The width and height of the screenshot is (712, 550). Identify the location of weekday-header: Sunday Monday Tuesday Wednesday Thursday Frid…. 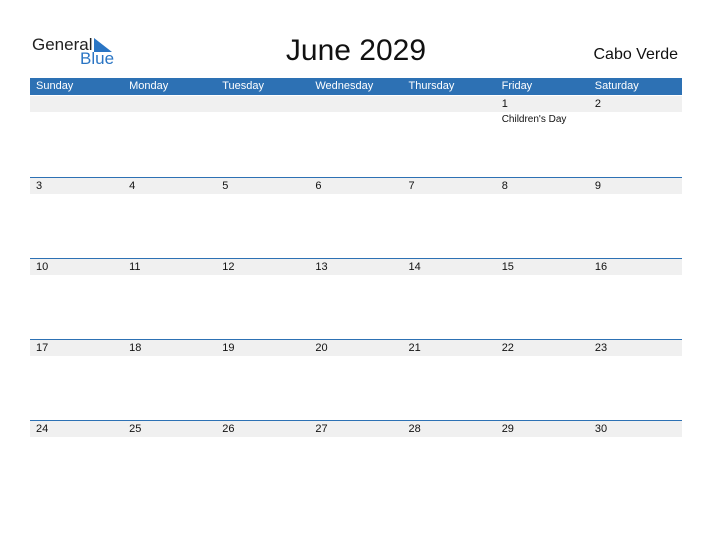
(356, 86).